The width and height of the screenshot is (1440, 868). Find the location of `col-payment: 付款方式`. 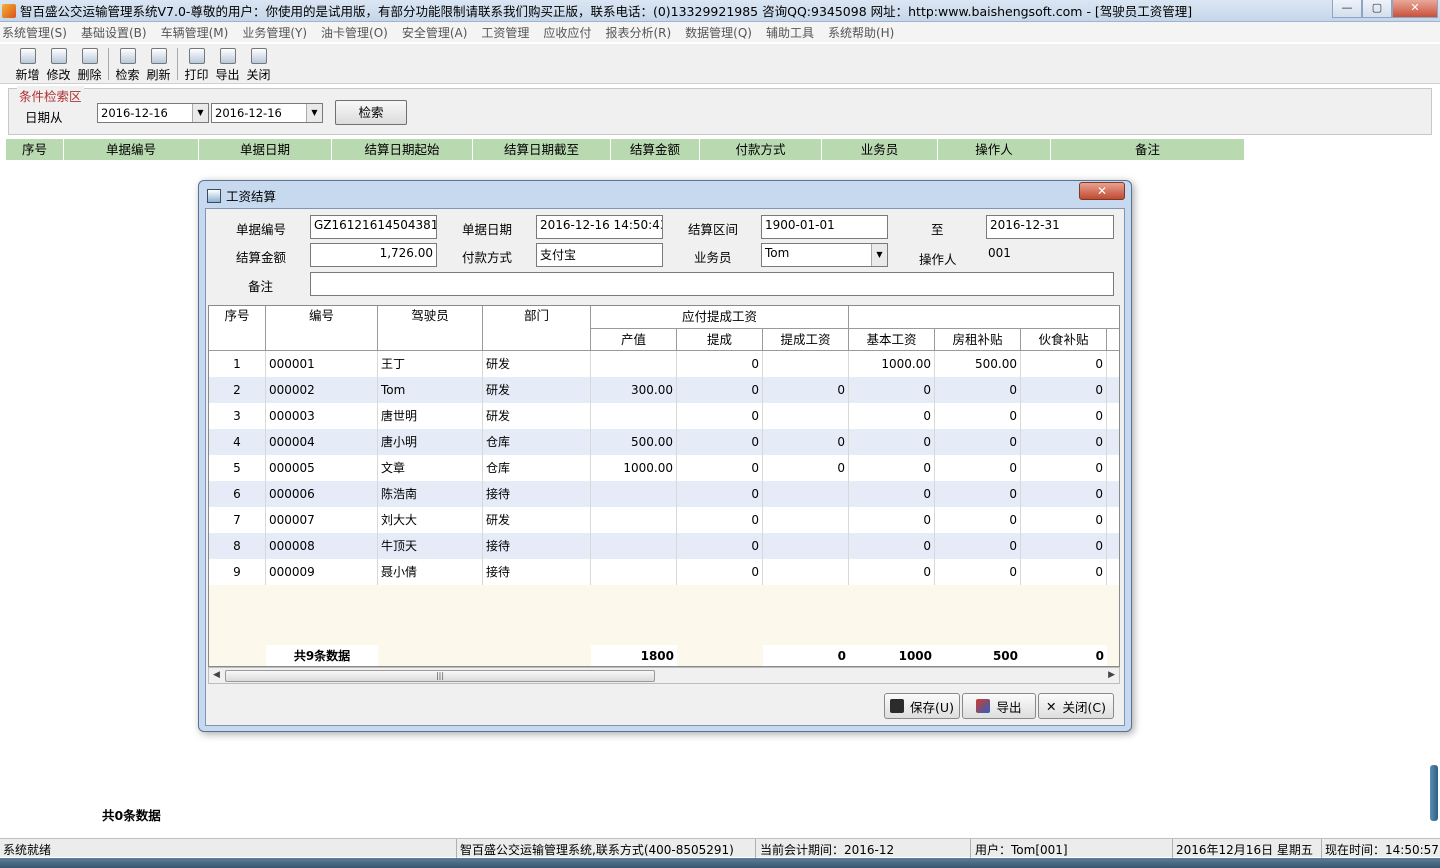

col-payment: 付款方式 is located at coordinates (761, 149).